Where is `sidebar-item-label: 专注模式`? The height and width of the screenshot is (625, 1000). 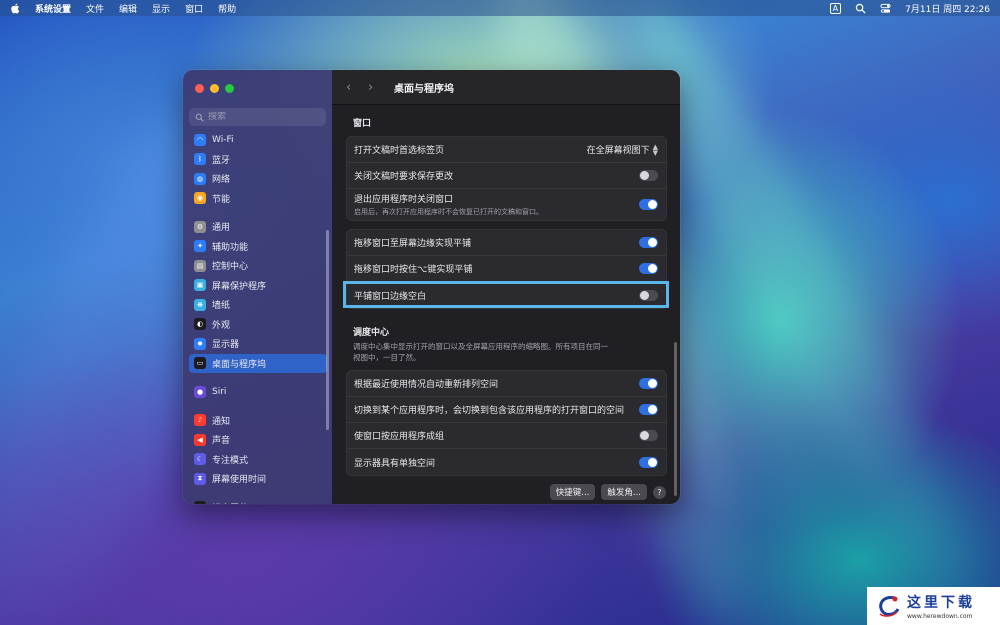
sidebar-item-label: 专注模式 is located at coordinates (230, 460).